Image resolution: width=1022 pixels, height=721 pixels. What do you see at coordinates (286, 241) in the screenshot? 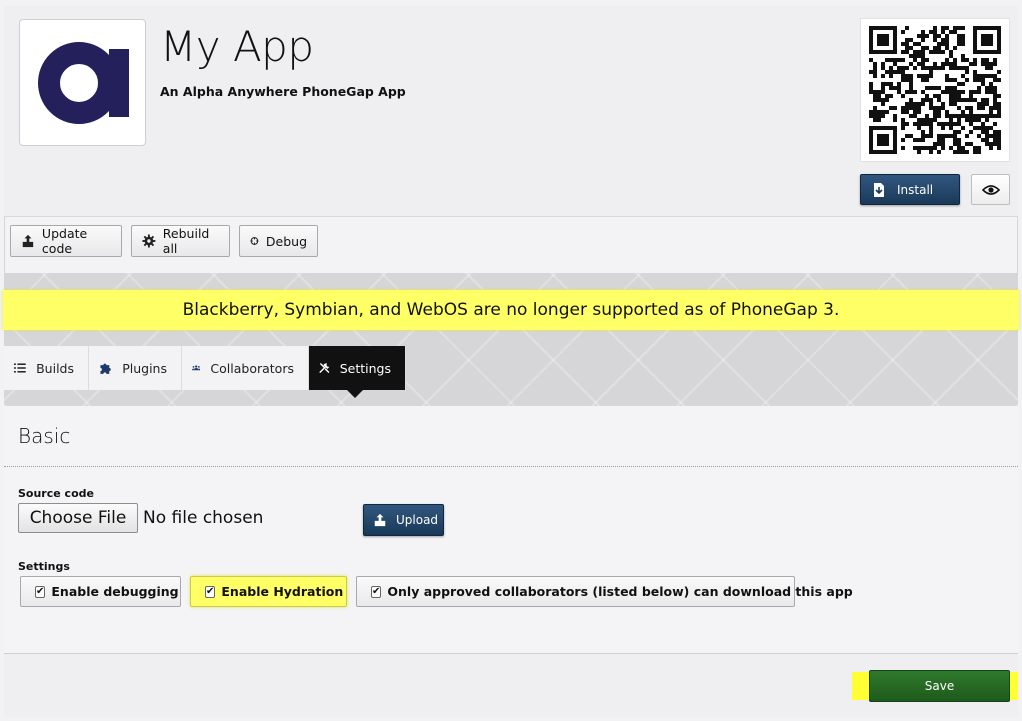
I see `debug-label: Debug` at bounding box center [286, 241].